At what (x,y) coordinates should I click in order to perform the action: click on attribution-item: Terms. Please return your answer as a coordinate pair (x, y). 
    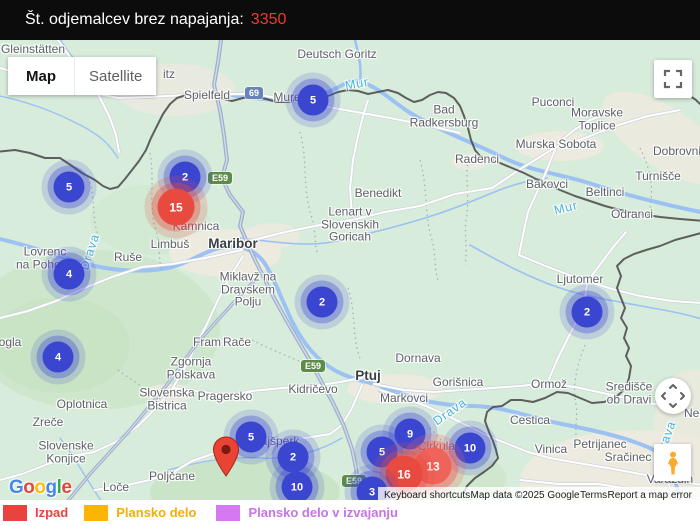
    Looking at the image, I should click on (593, 495).